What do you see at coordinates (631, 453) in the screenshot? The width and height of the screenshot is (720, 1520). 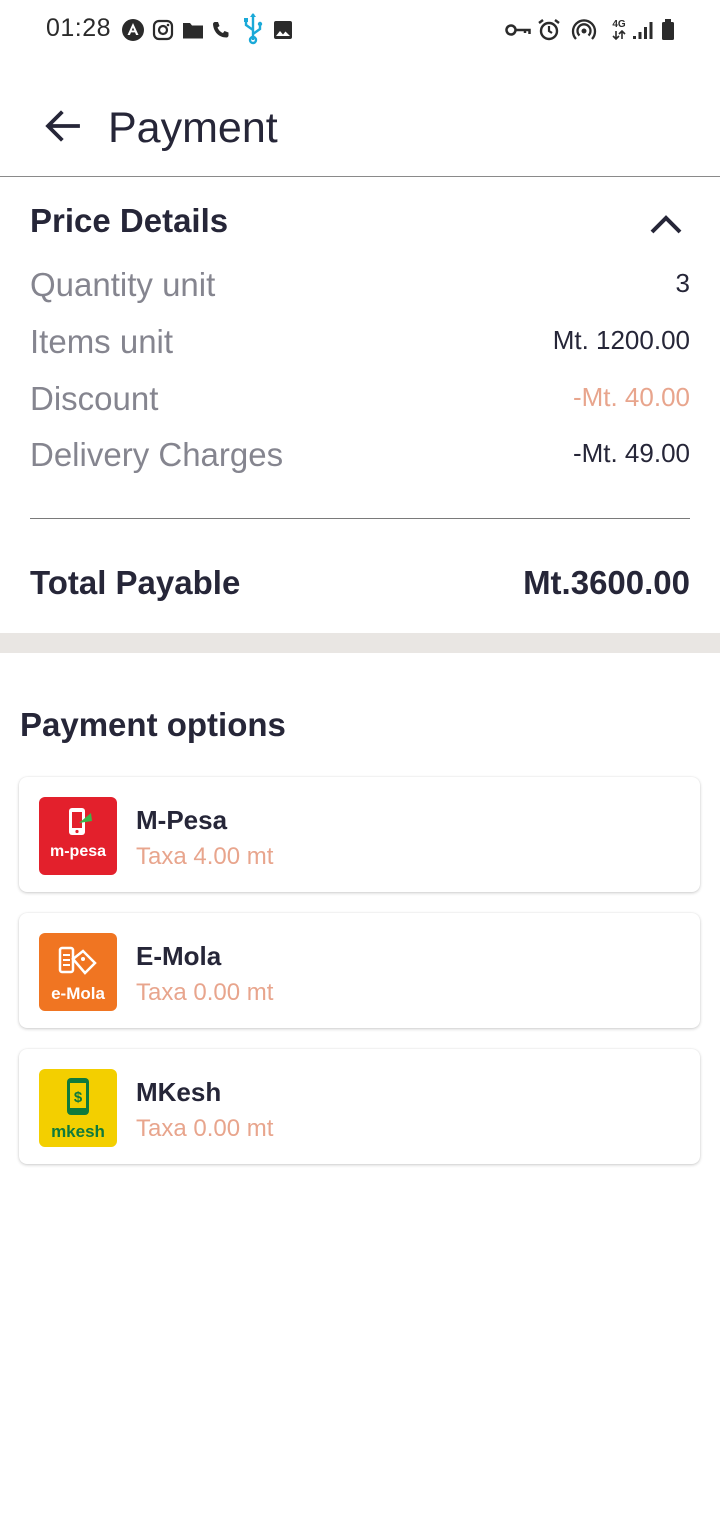 I see `price-row-value: -Mt. 49.00` at bounding box center [631, 453].